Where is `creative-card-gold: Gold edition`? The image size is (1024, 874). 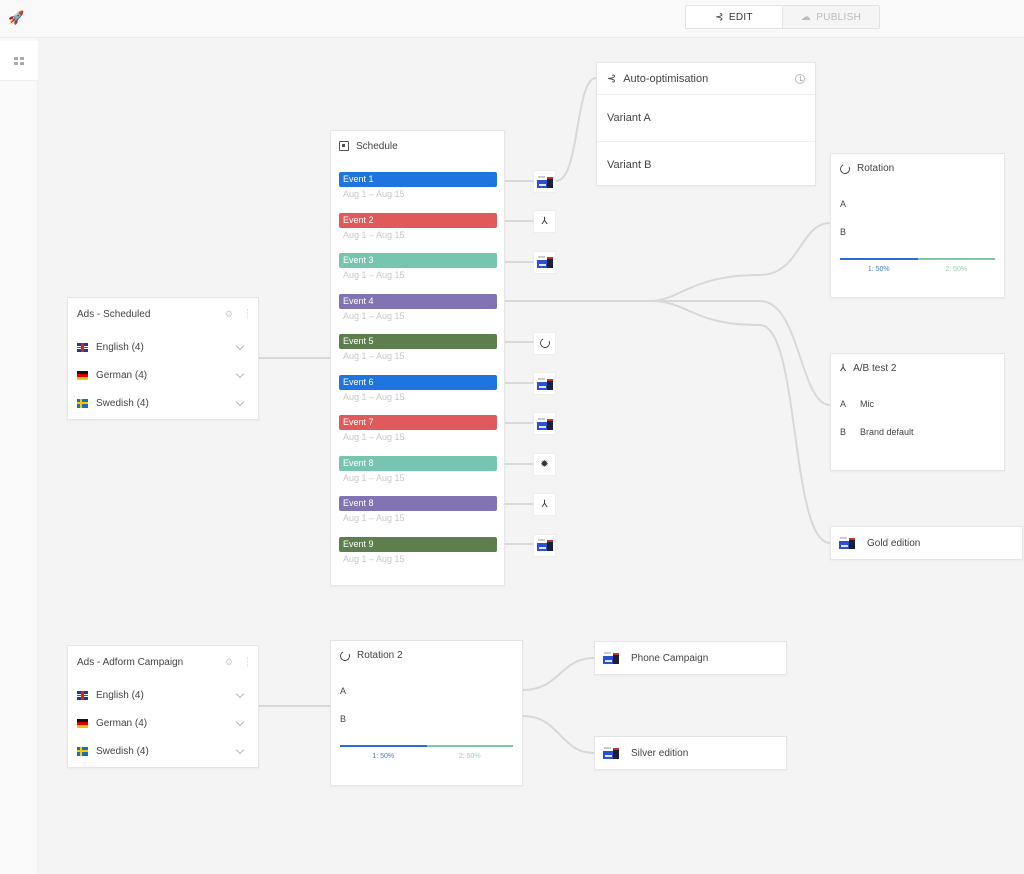 creative-card-gold: Gold edition is located at coordinates (926, 543).